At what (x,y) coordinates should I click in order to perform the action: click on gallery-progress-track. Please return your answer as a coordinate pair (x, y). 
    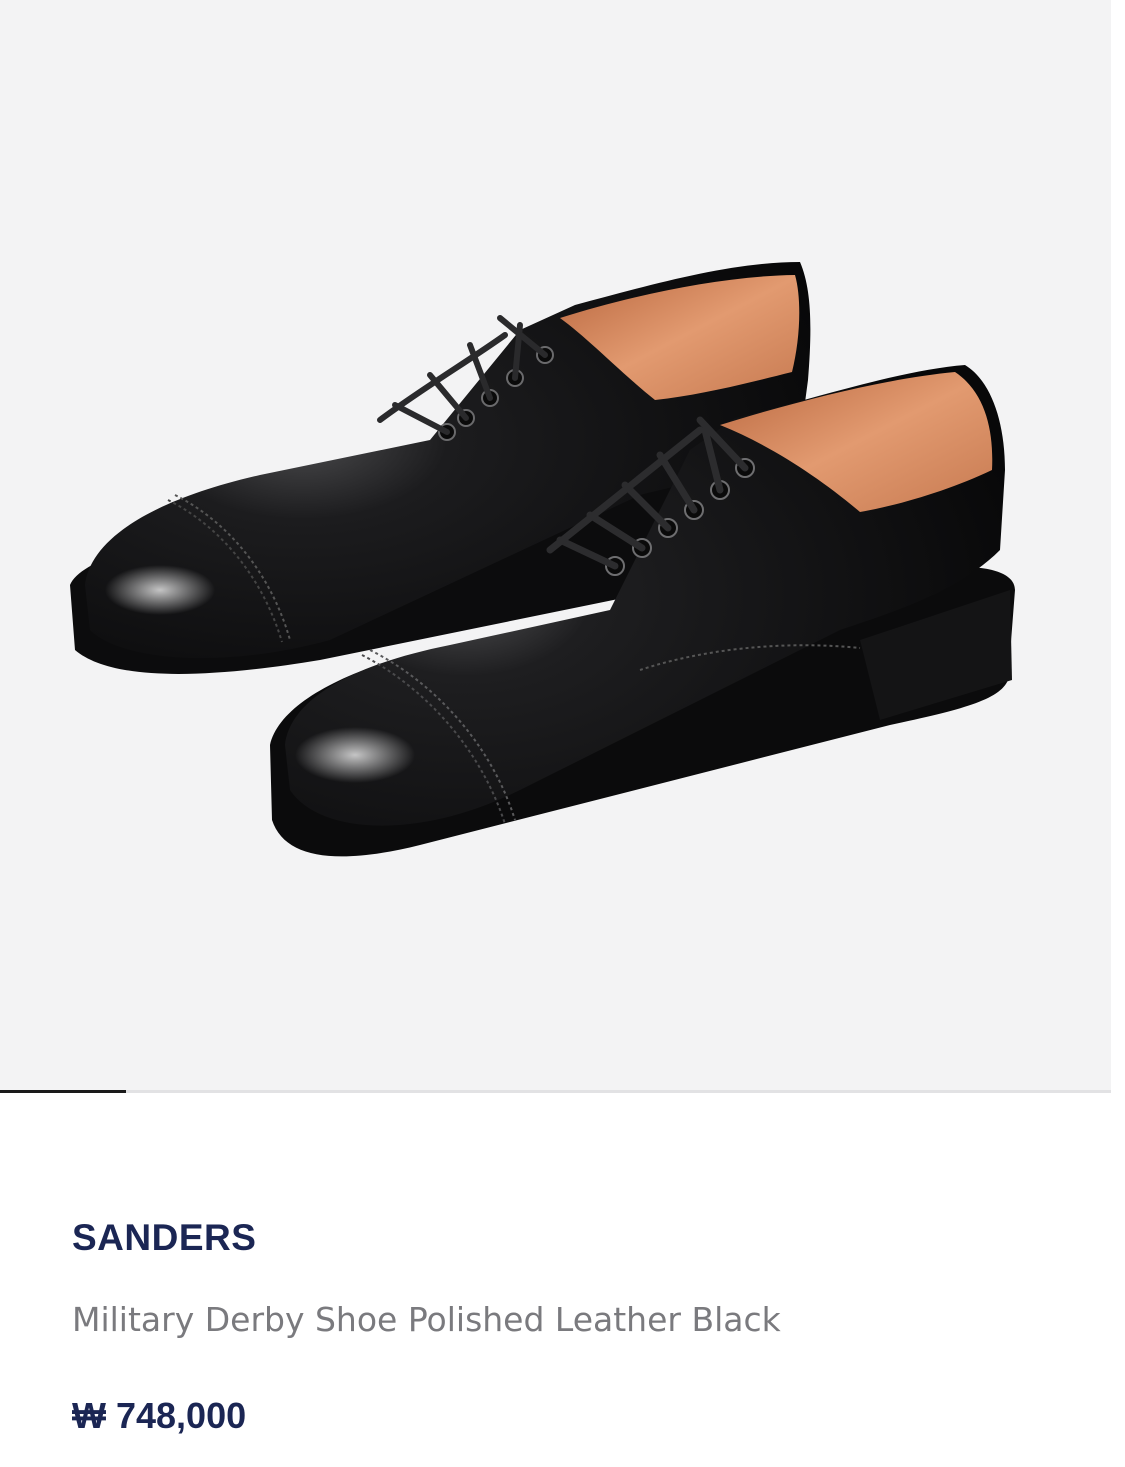
    Looking at the image, I should click on (555, 1091).